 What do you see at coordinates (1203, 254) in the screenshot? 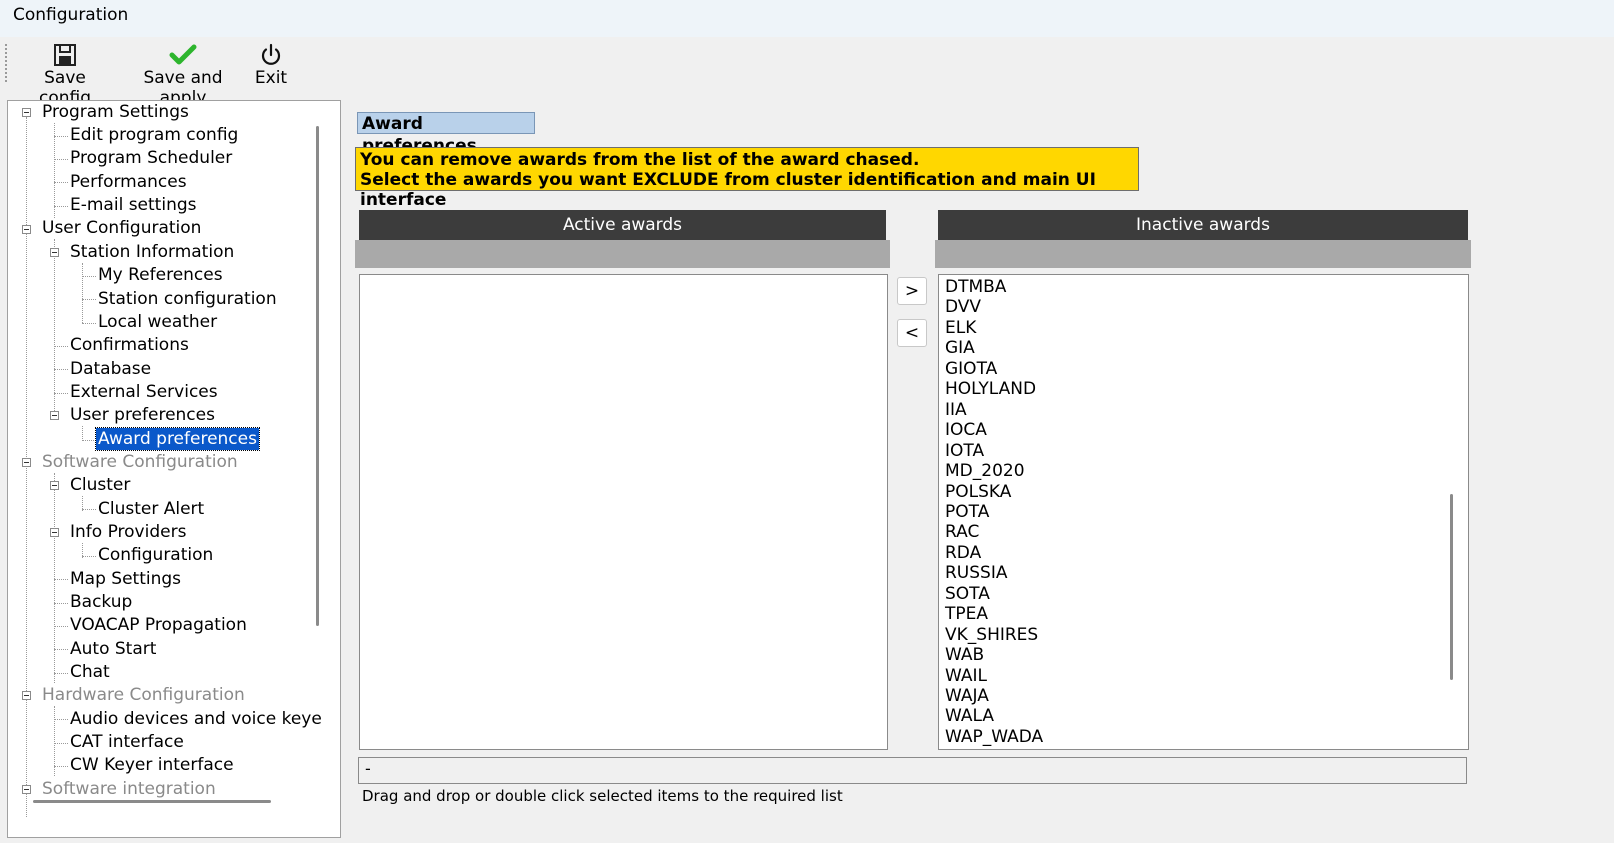
I see `inactive-awards-filter-bar` at bounding box center [1203, 254].